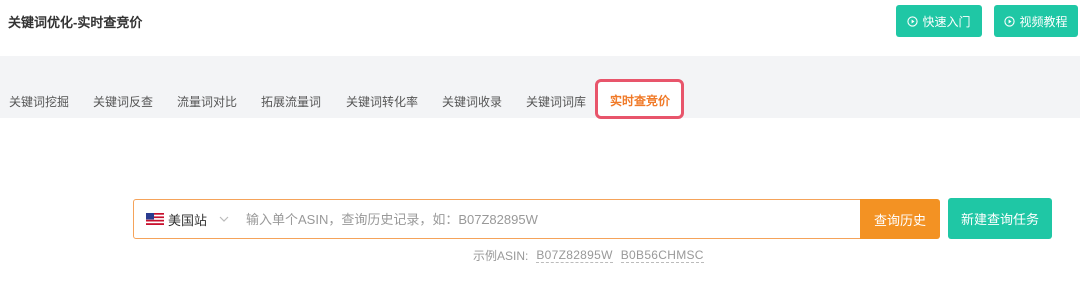 Image resolution: width=1080 pixels, height=286 pixels. Describe the element at coordinates (1043, 21) in the screenshot. I see `video-tutorial-label: 视频教程` at that location.